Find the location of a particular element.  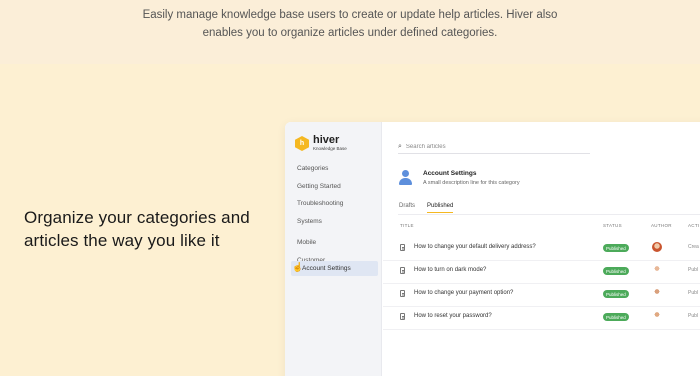

sidebar-item-label: Account Settings is located at coordinates (326, 268).